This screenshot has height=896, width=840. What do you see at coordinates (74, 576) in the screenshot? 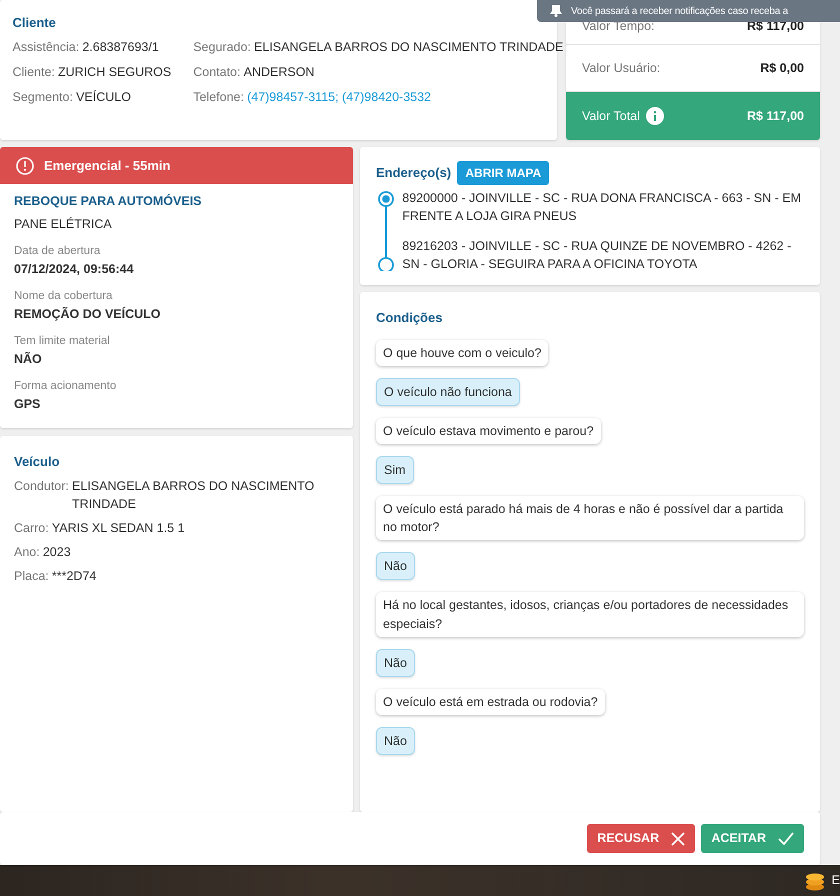
I see `field-value: ***2D74` at bounding box center [74, 576].